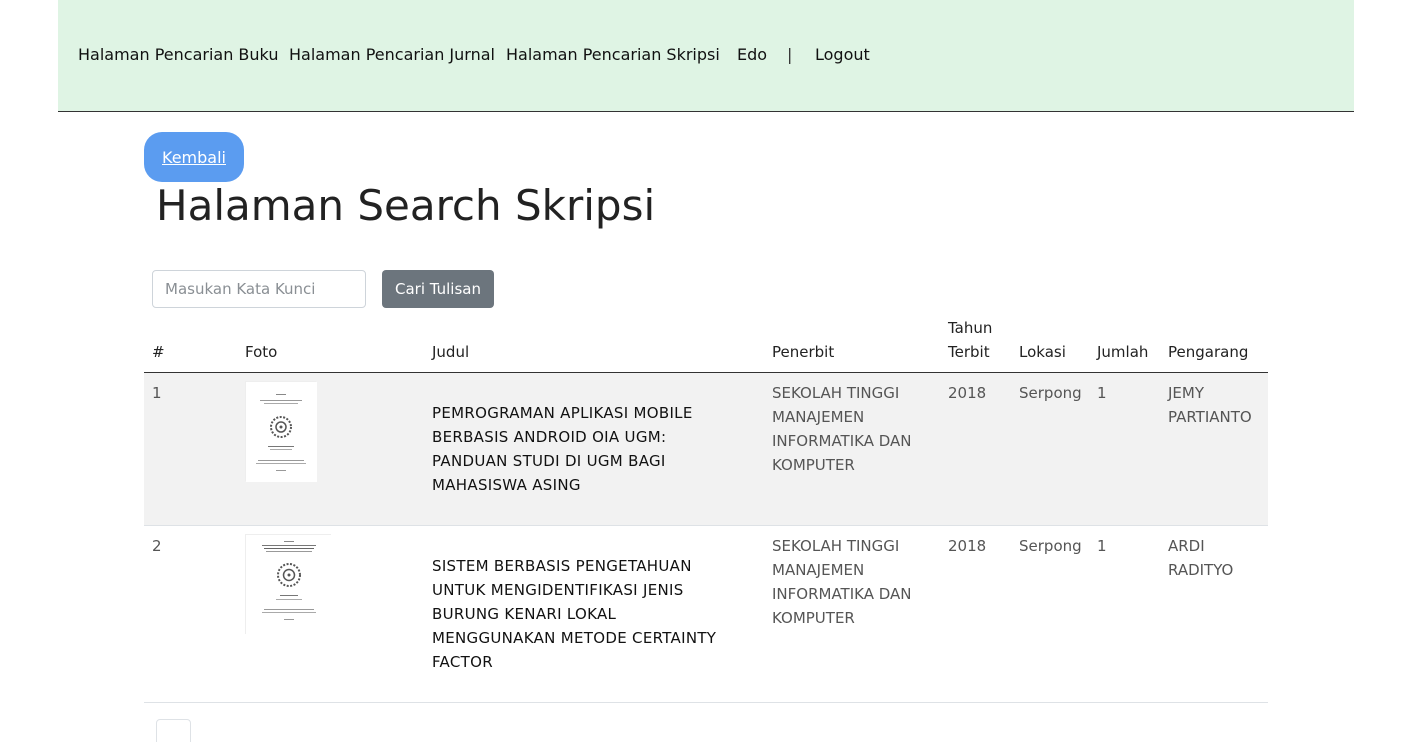  I want to click on header-location: Lokasi, so click(1042, 352).